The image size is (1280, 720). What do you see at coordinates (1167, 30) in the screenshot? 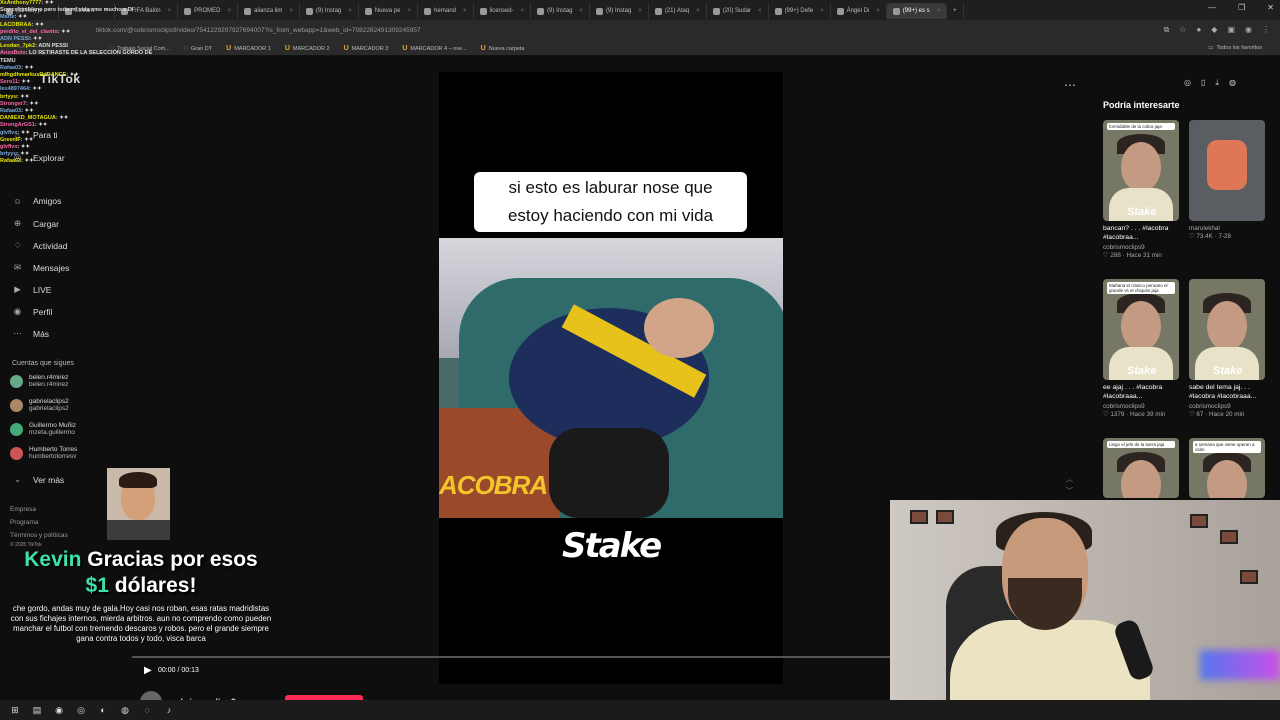
I see `install-icon: ⧉` at bounding box center [1167, 30].